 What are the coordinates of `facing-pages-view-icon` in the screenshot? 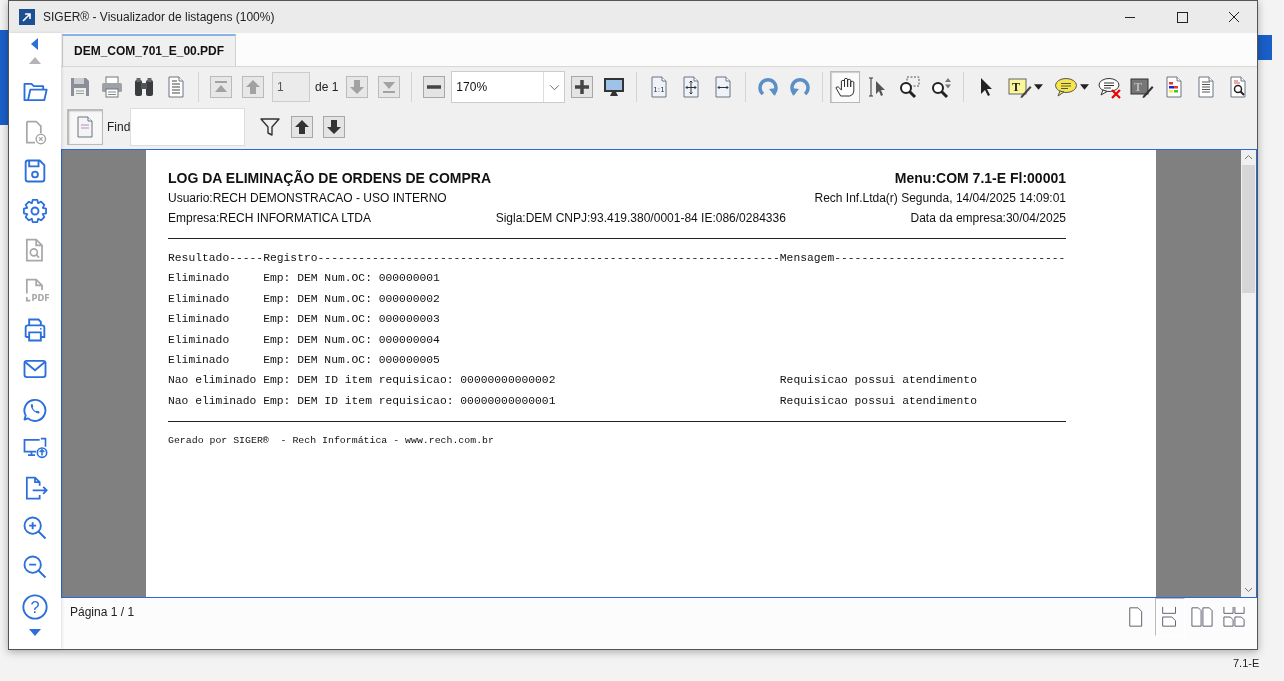 It's located at (1202, 617).